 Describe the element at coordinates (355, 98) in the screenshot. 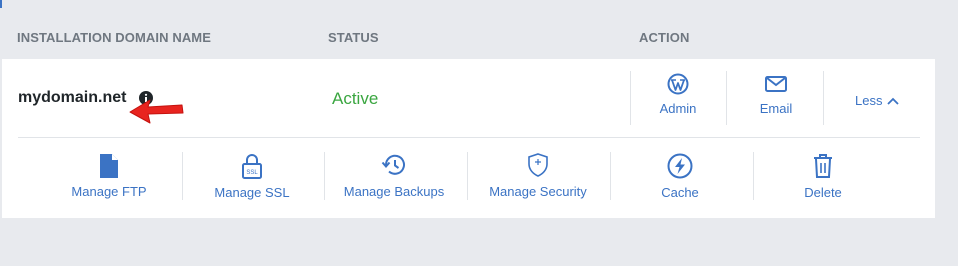

I see `status-text: Active` at that location.